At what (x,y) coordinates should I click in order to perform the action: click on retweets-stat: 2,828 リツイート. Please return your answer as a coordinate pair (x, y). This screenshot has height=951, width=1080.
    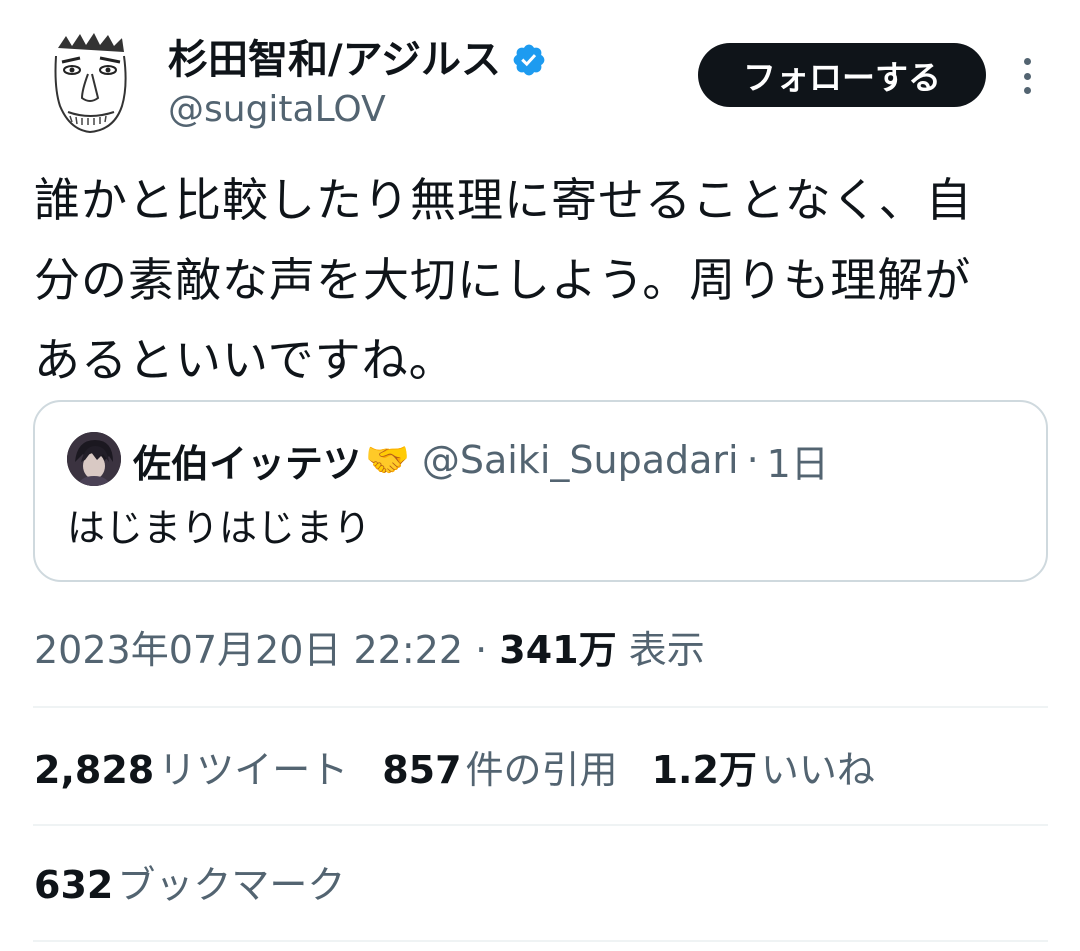
    Looking at the image, I should click on (191, 770).